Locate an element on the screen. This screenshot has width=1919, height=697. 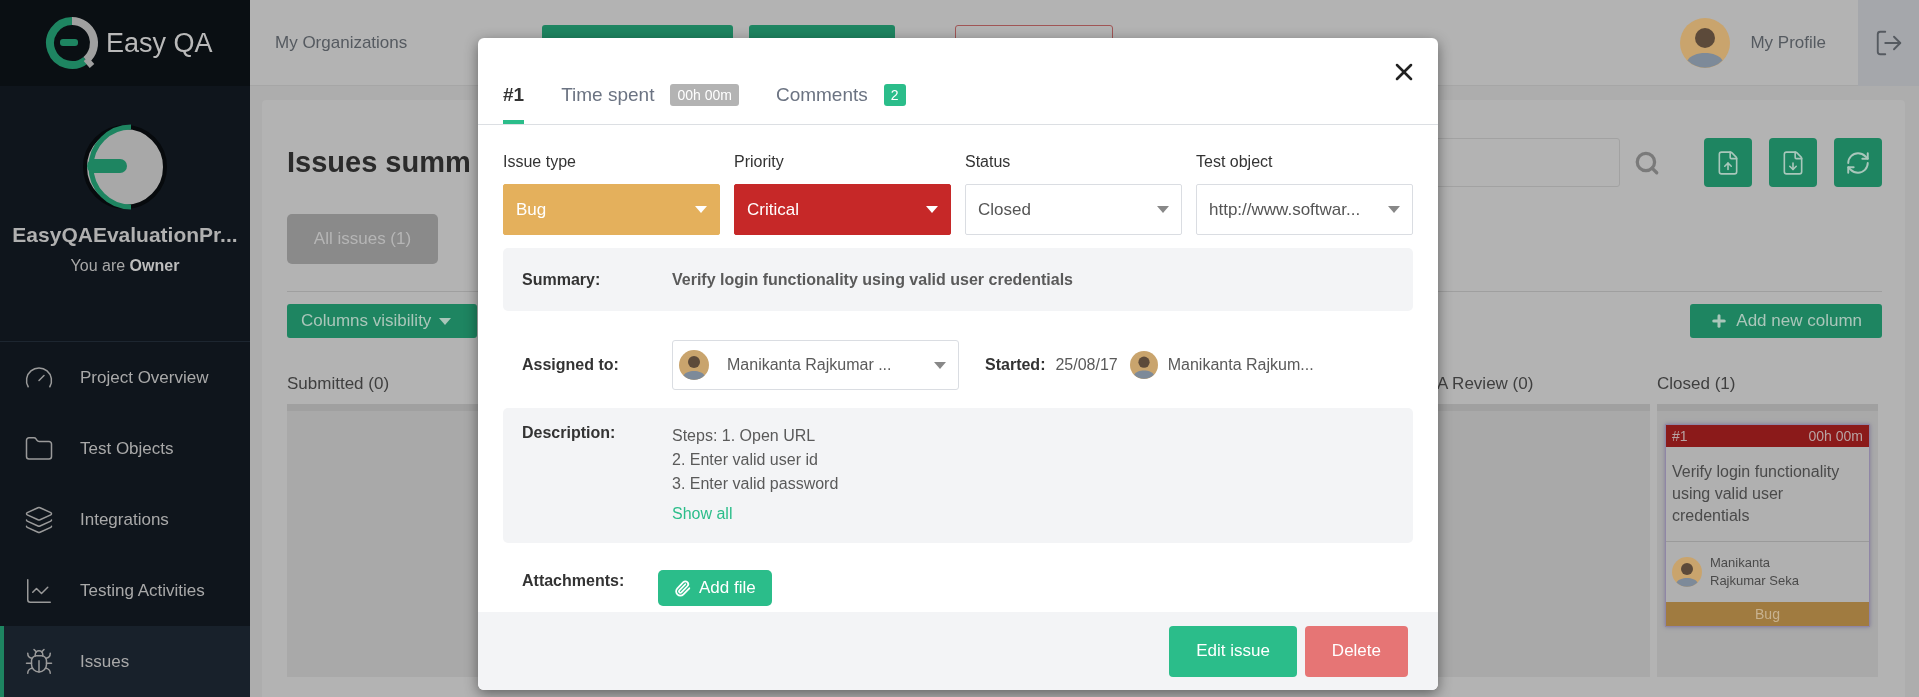
card-time: 00h 00m is located at coordinates (1835, 436).